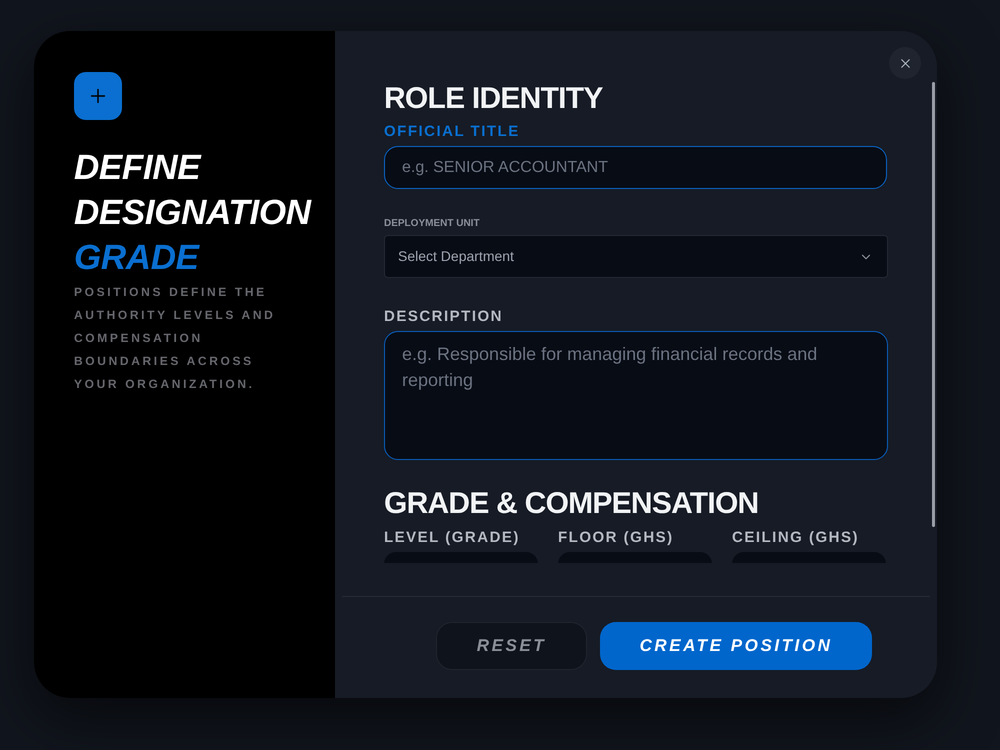 This screenshot has width=1000, height=750. What do you see at coordinates (736, 646) in the screenshot?
I see `create-position-button: CREATE POSITION` at bounding box center [736, 646].